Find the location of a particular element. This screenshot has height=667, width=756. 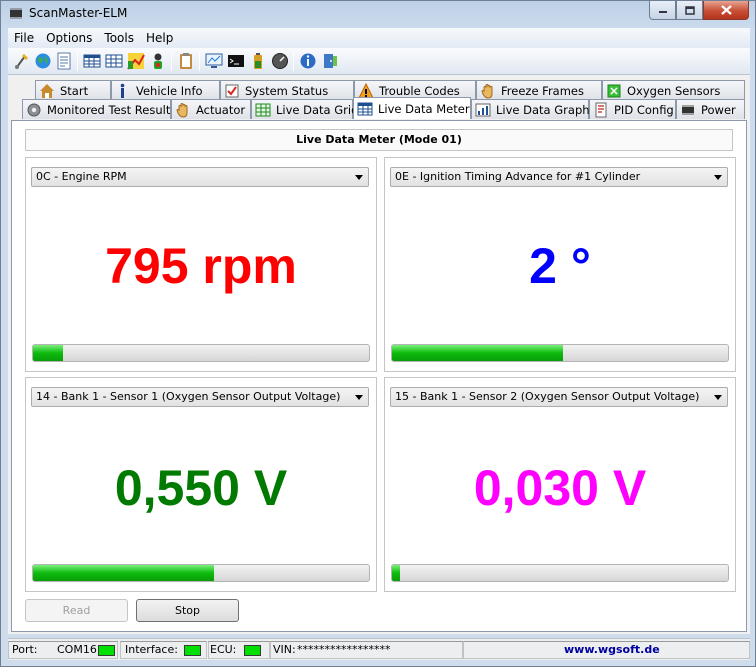

tab-freeze-frames: Freeze Frames is located at coordinates (539, 90).